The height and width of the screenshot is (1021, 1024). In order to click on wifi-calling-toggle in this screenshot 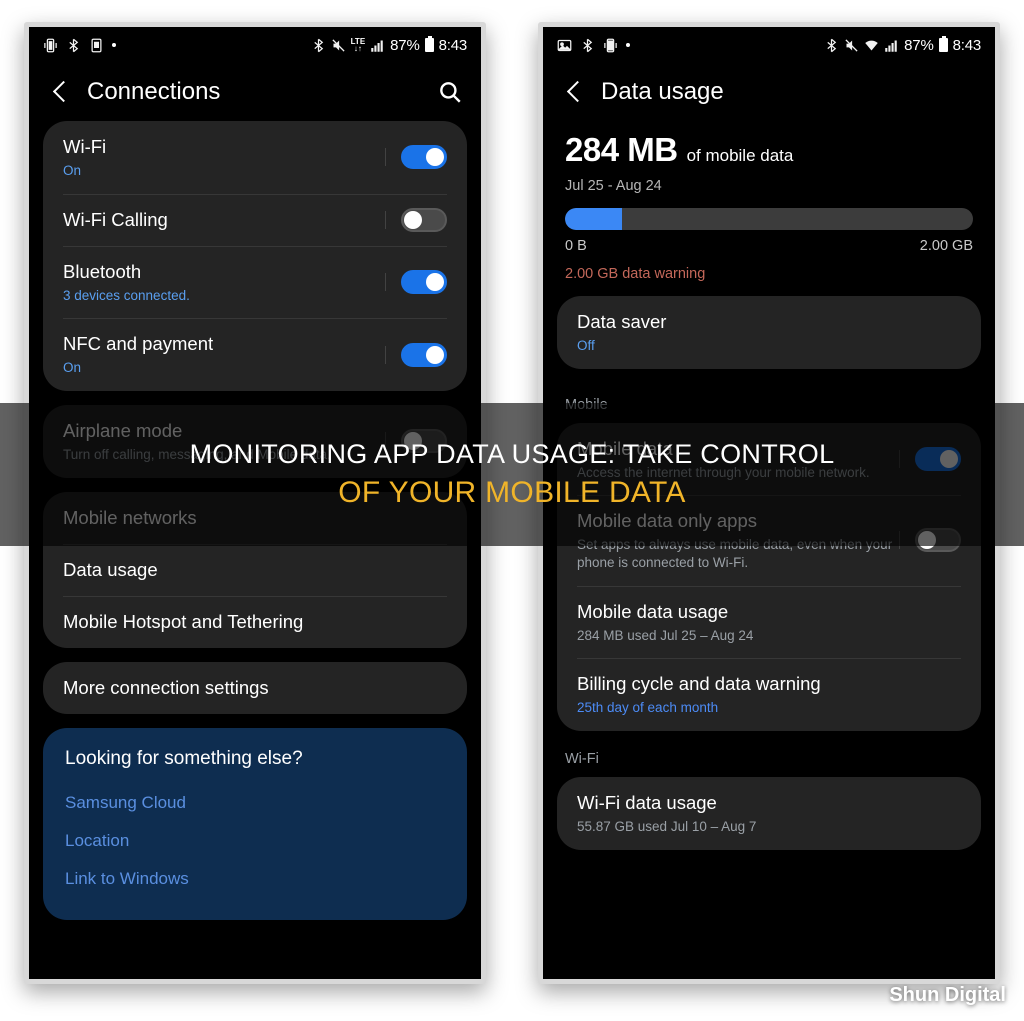, I will do `click(416, 219)`.